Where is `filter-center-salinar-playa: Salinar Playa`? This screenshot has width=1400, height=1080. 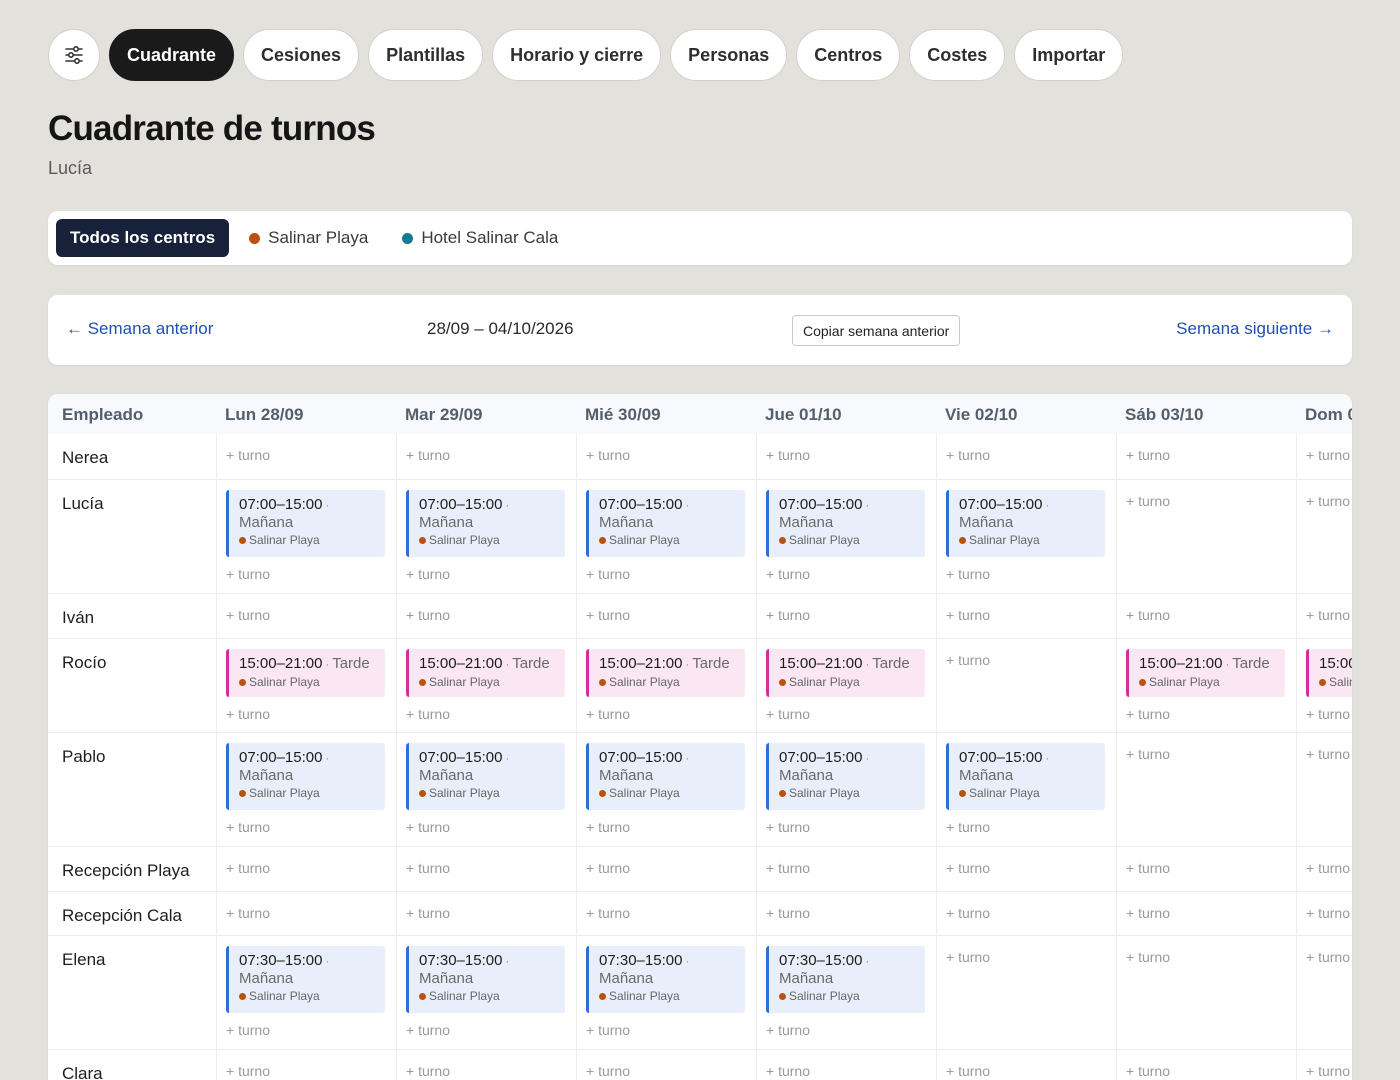
filter-center-salinar-playa: Salinar Playa is located at coordinates (308, 238).